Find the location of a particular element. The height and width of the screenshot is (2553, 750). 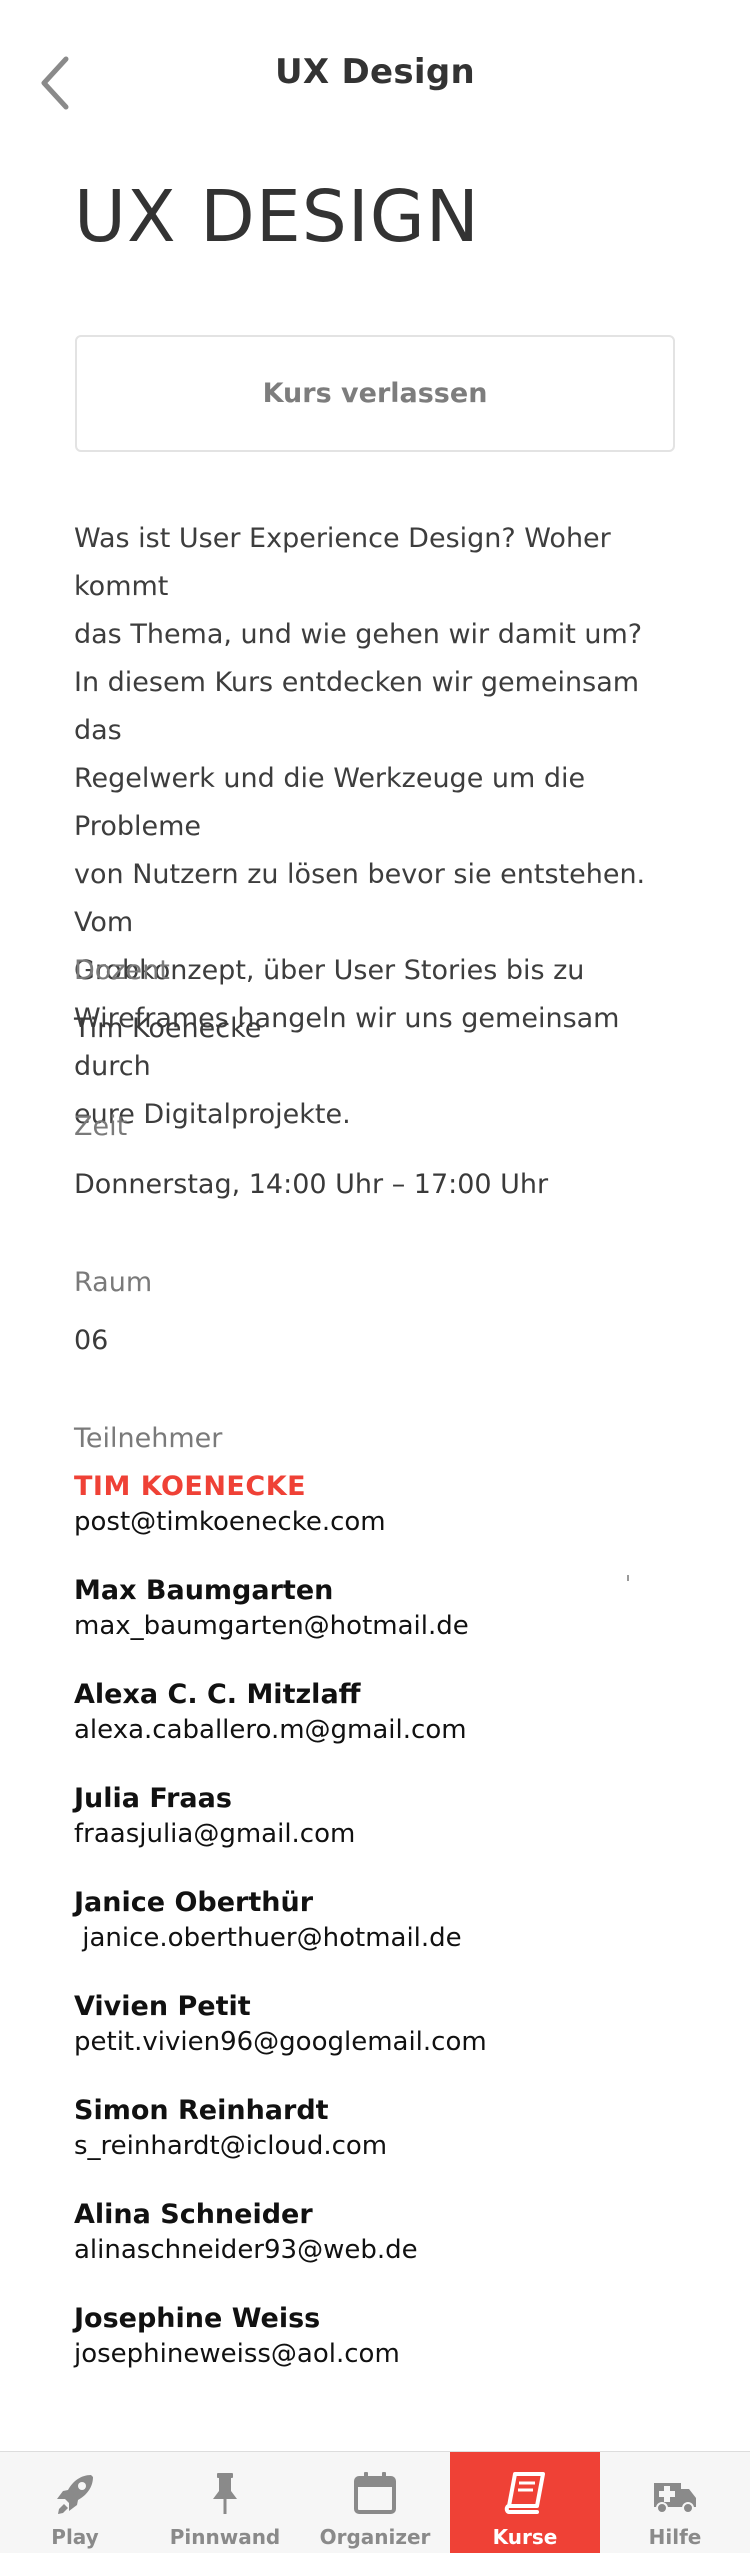

participant-email: alinaschneider93@web.de is located at coordinates (246, 2250).